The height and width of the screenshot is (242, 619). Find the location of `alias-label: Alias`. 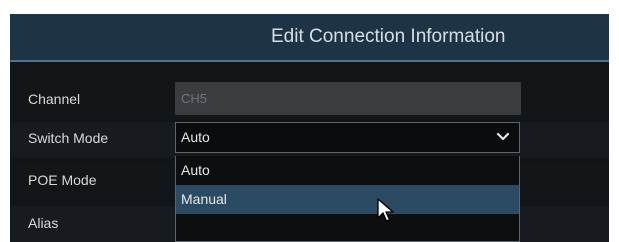

alias-label: Alias is located at coordinates (43, 223).